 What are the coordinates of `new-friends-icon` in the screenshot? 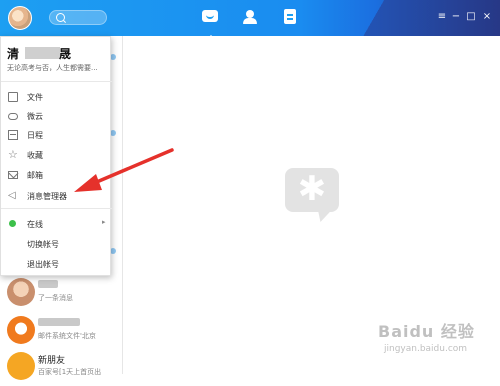 It's located at (21, 366).